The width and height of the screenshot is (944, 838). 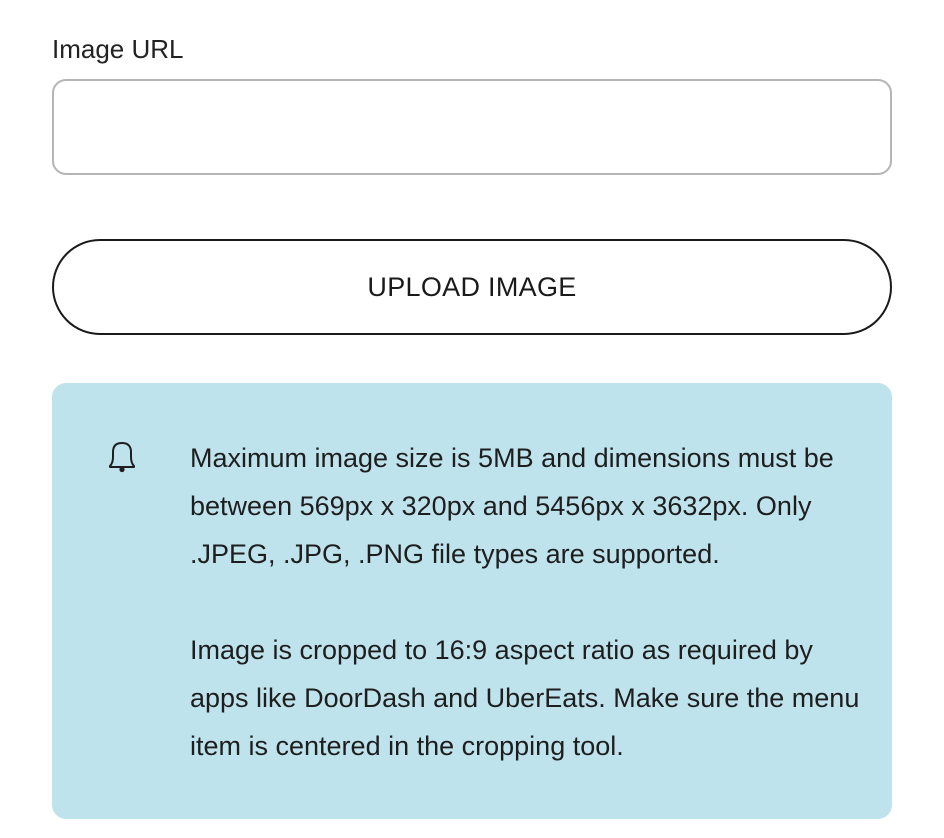 I want to click on bell-icon, so click(x=122, y=457).